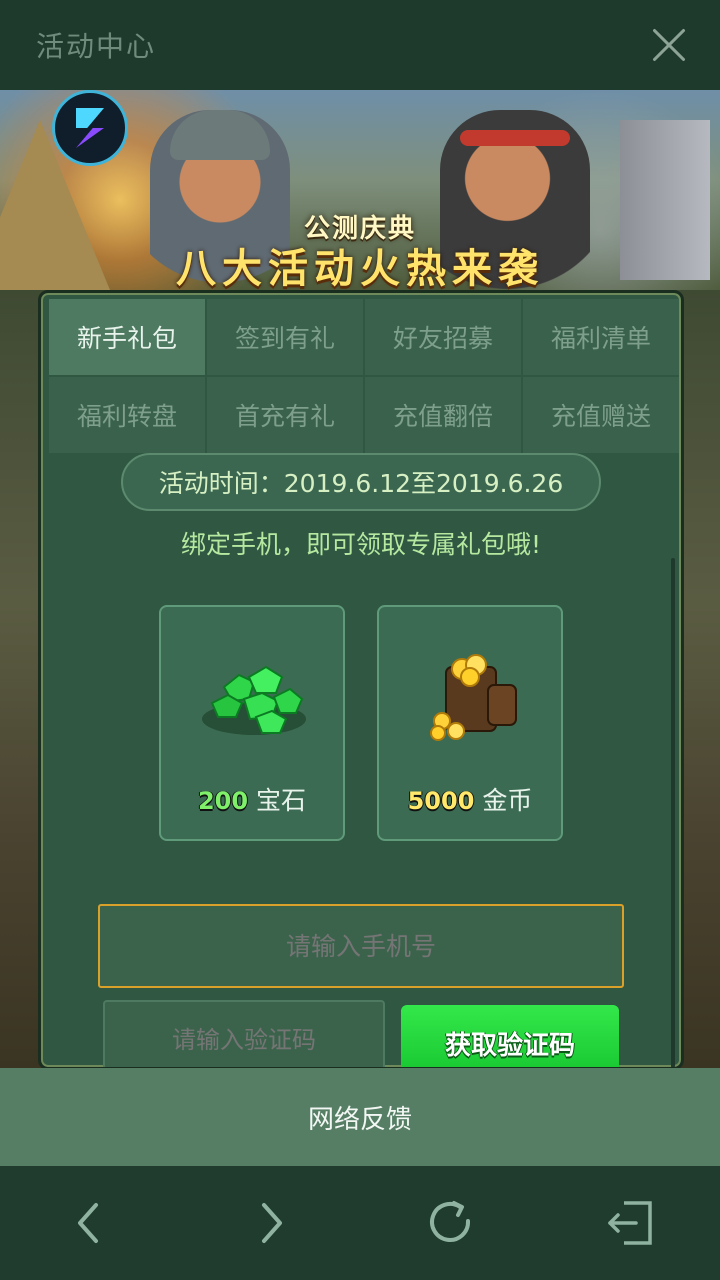 The image size is (720, 1280). Describe the element at coordinates (127, 415) in the screenshot. I see `tab-lucky-wheel: 福利转盘` at that location.